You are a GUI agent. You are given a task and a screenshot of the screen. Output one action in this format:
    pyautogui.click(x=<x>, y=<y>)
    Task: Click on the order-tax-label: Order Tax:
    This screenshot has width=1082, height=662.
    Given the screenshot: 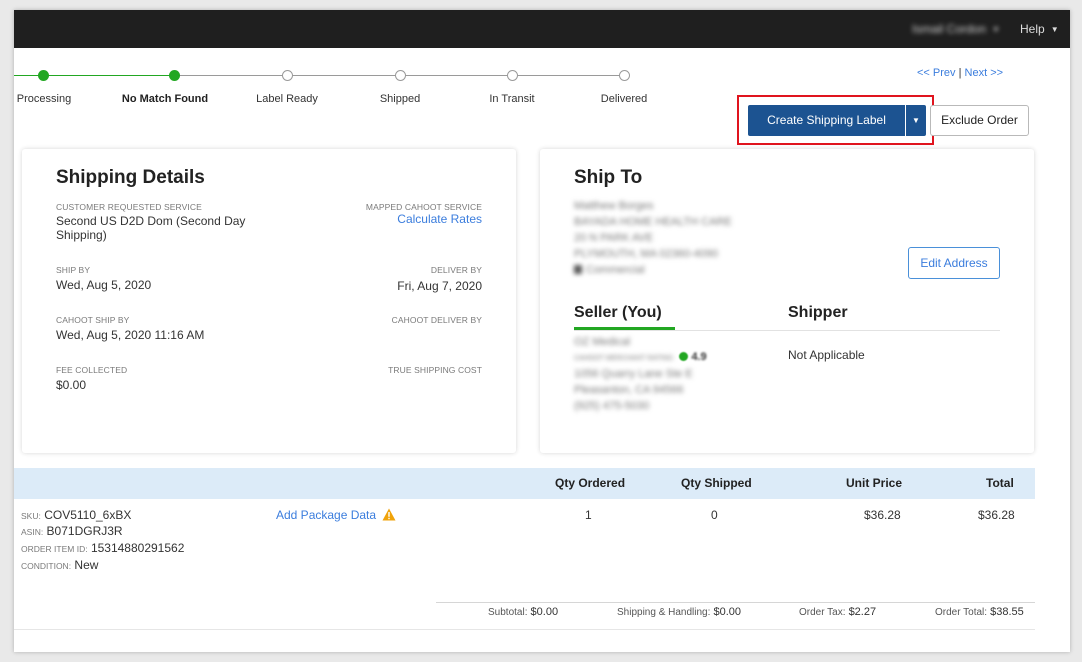 What is the action you would take?
    pyautogui.click(x=822, y=612)
    